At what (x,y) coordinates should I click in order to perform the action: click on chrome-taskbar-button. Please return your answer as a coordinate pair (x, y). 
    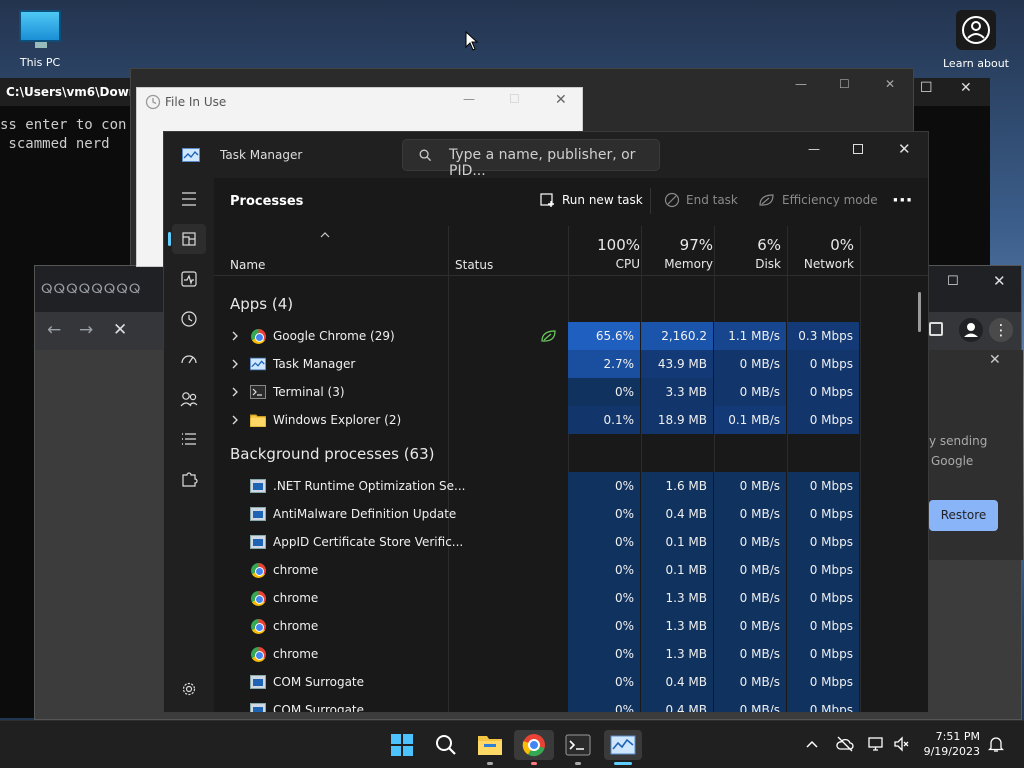
    Looking at the image, I should click on (534, 745).